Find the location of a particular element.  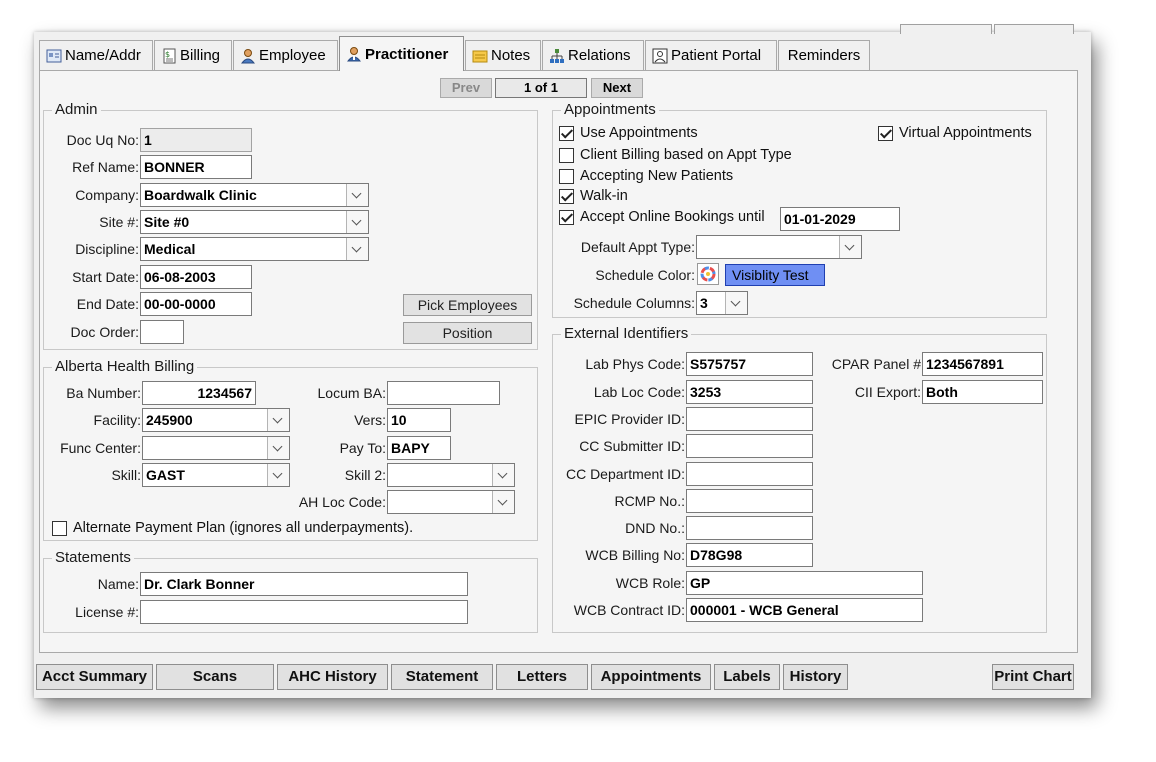

wcb-contract-field: 000001 - WCB General is located at coordinates (804, 610).